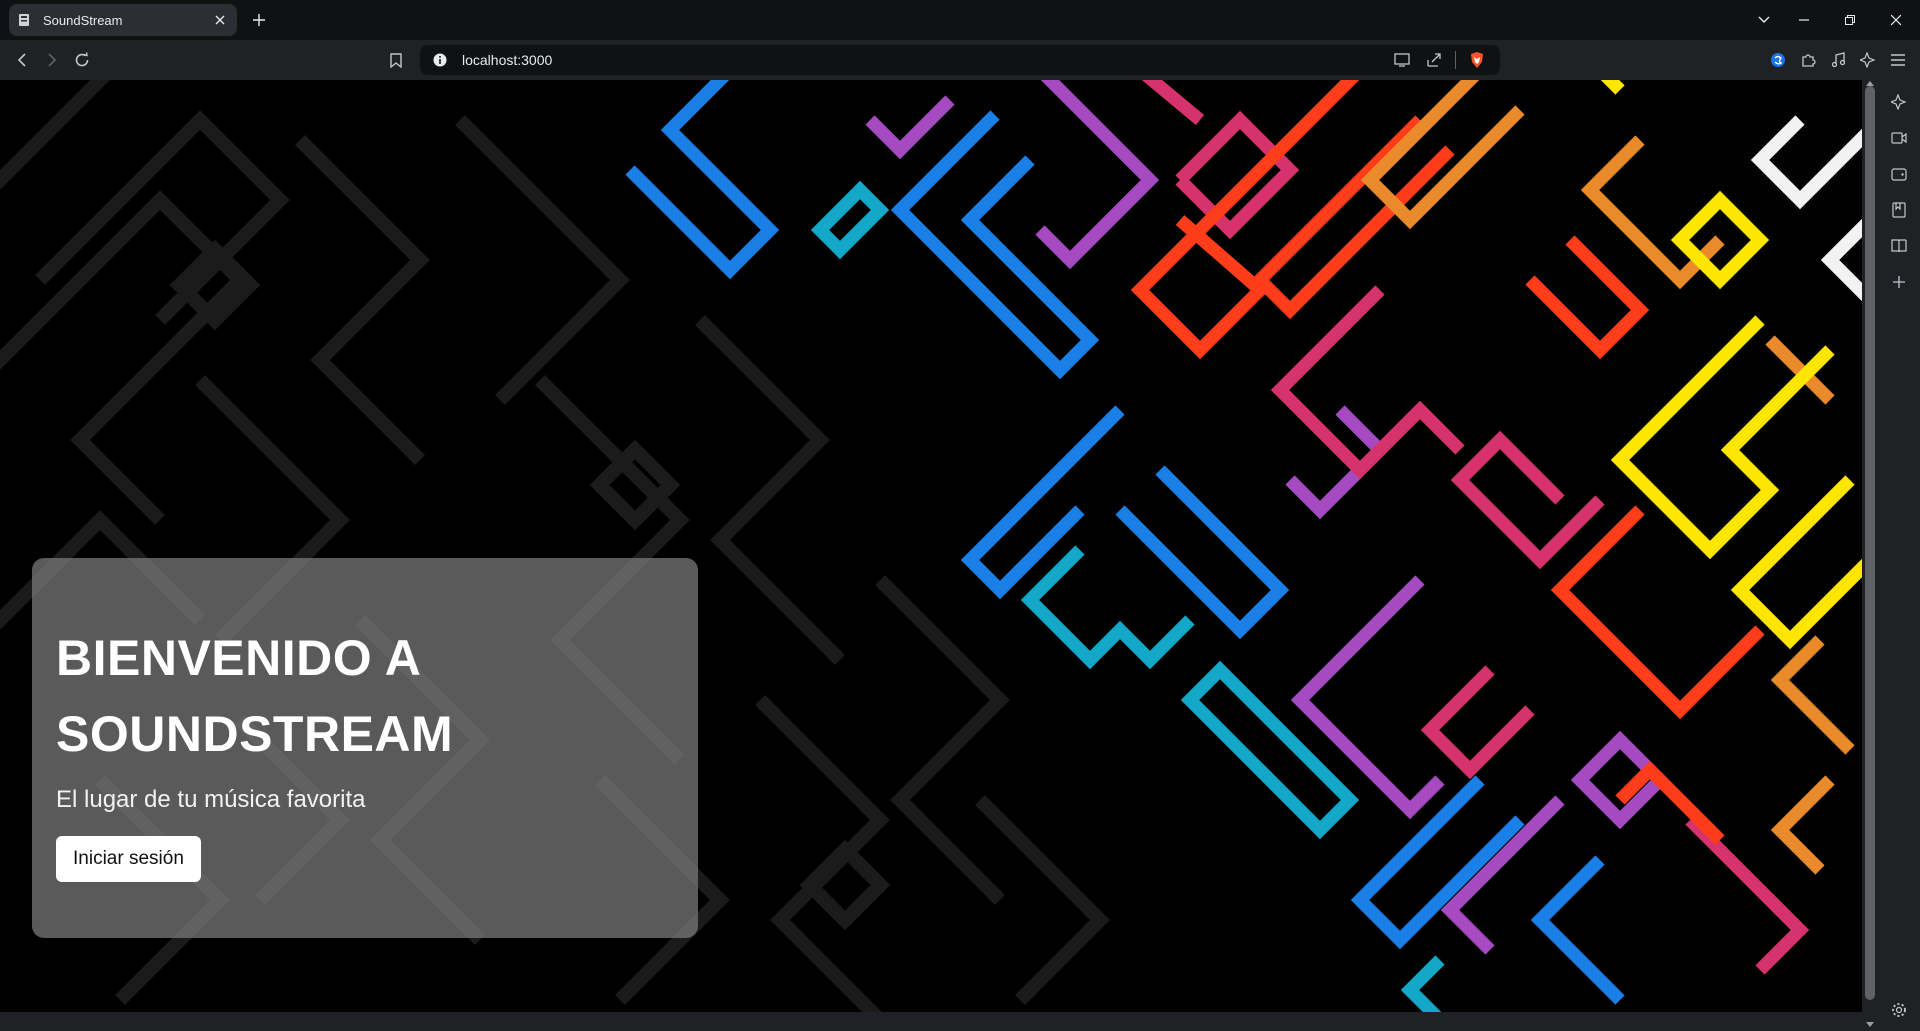 This screenshot has height=1031, width=1920. I want to click on wallet-icon, so click(1899, 174).